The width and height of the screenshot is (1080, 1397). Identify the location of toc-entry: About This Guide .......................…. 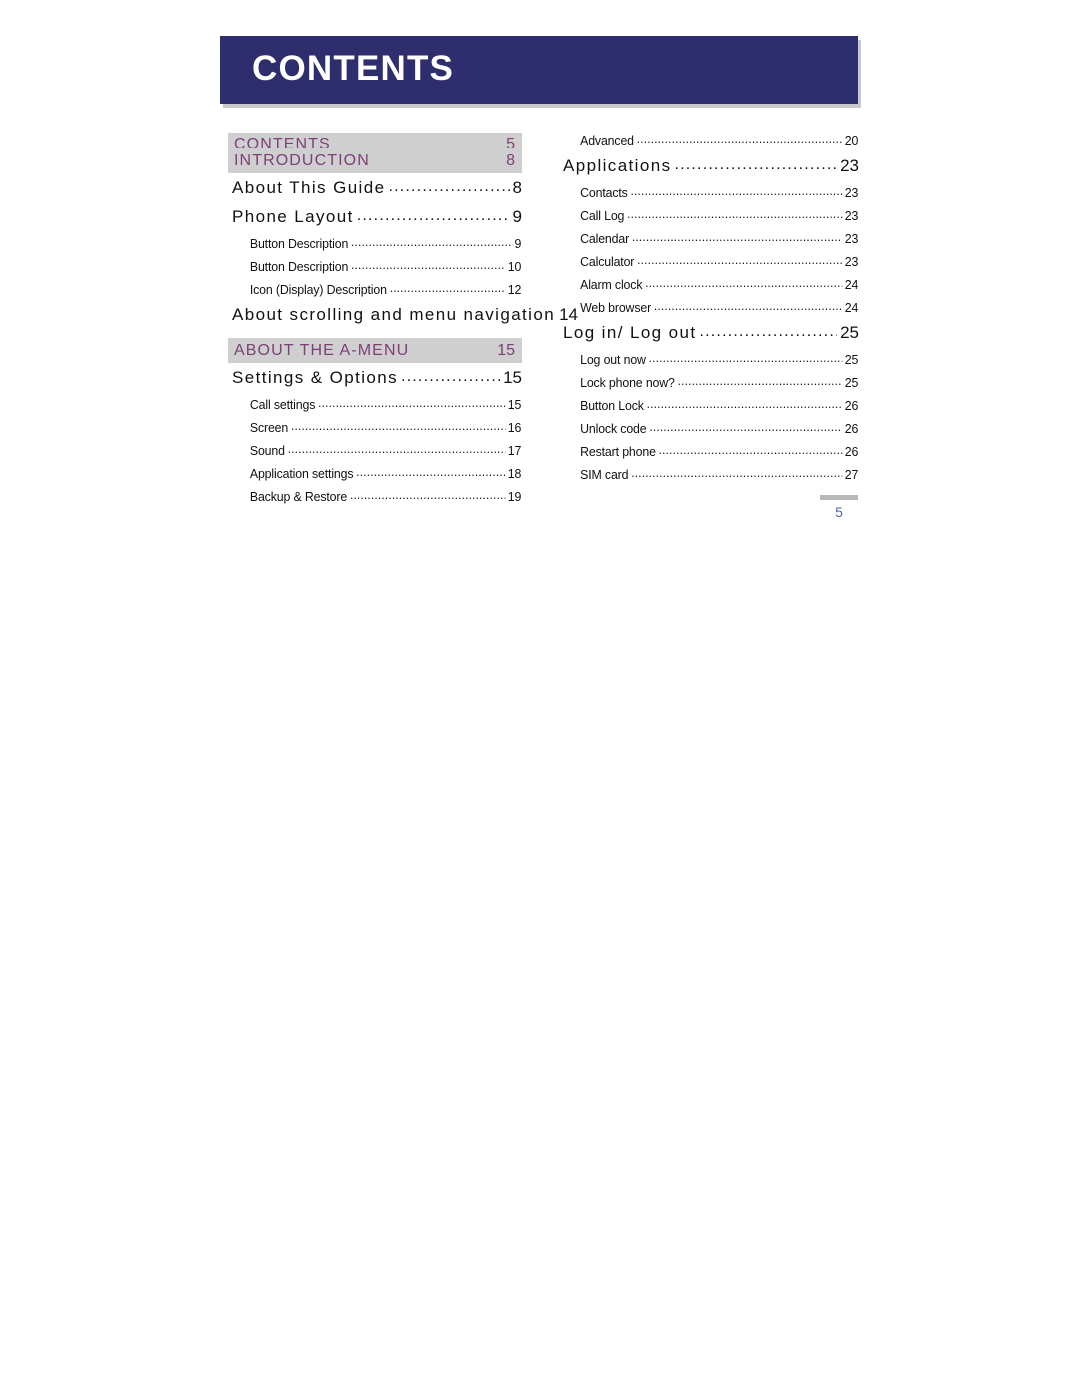
(375, 192).